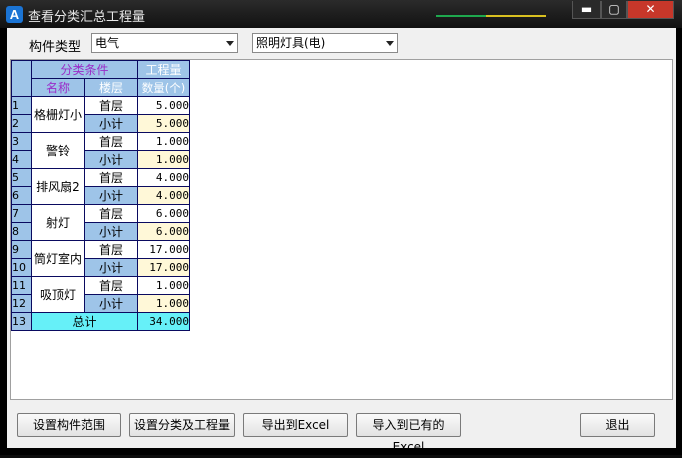 The width and height of the screenshot is (682, 458). Describe the element at coordinates (21, 285) in the screenshot. I see `row-number: 11` at that location.